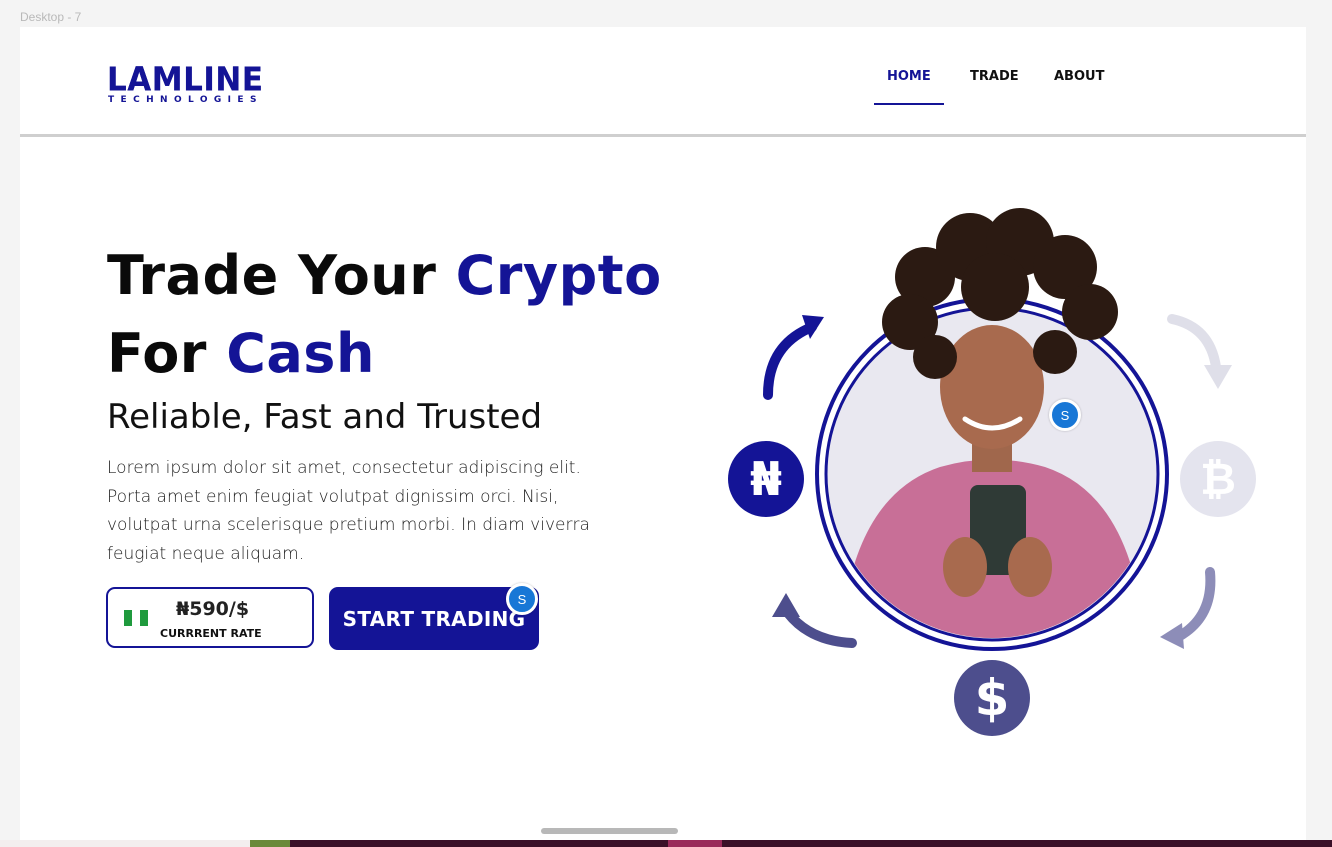  Describe the element at coordinates (994, 76) in the screenshot. I see `nav-item-trade: TRADE` at that location.